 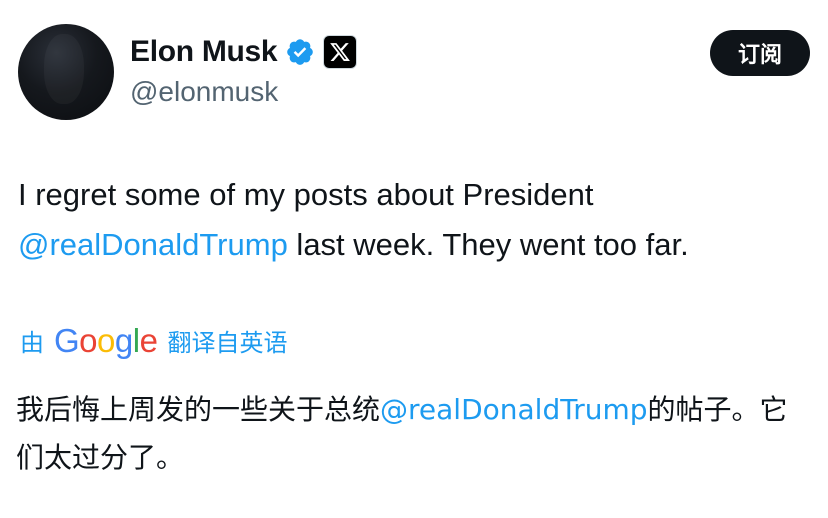 What do you see at coordinates (340, 52) in the screenshot?
I see `x-logo-icon` at bounding box center [340, 52].